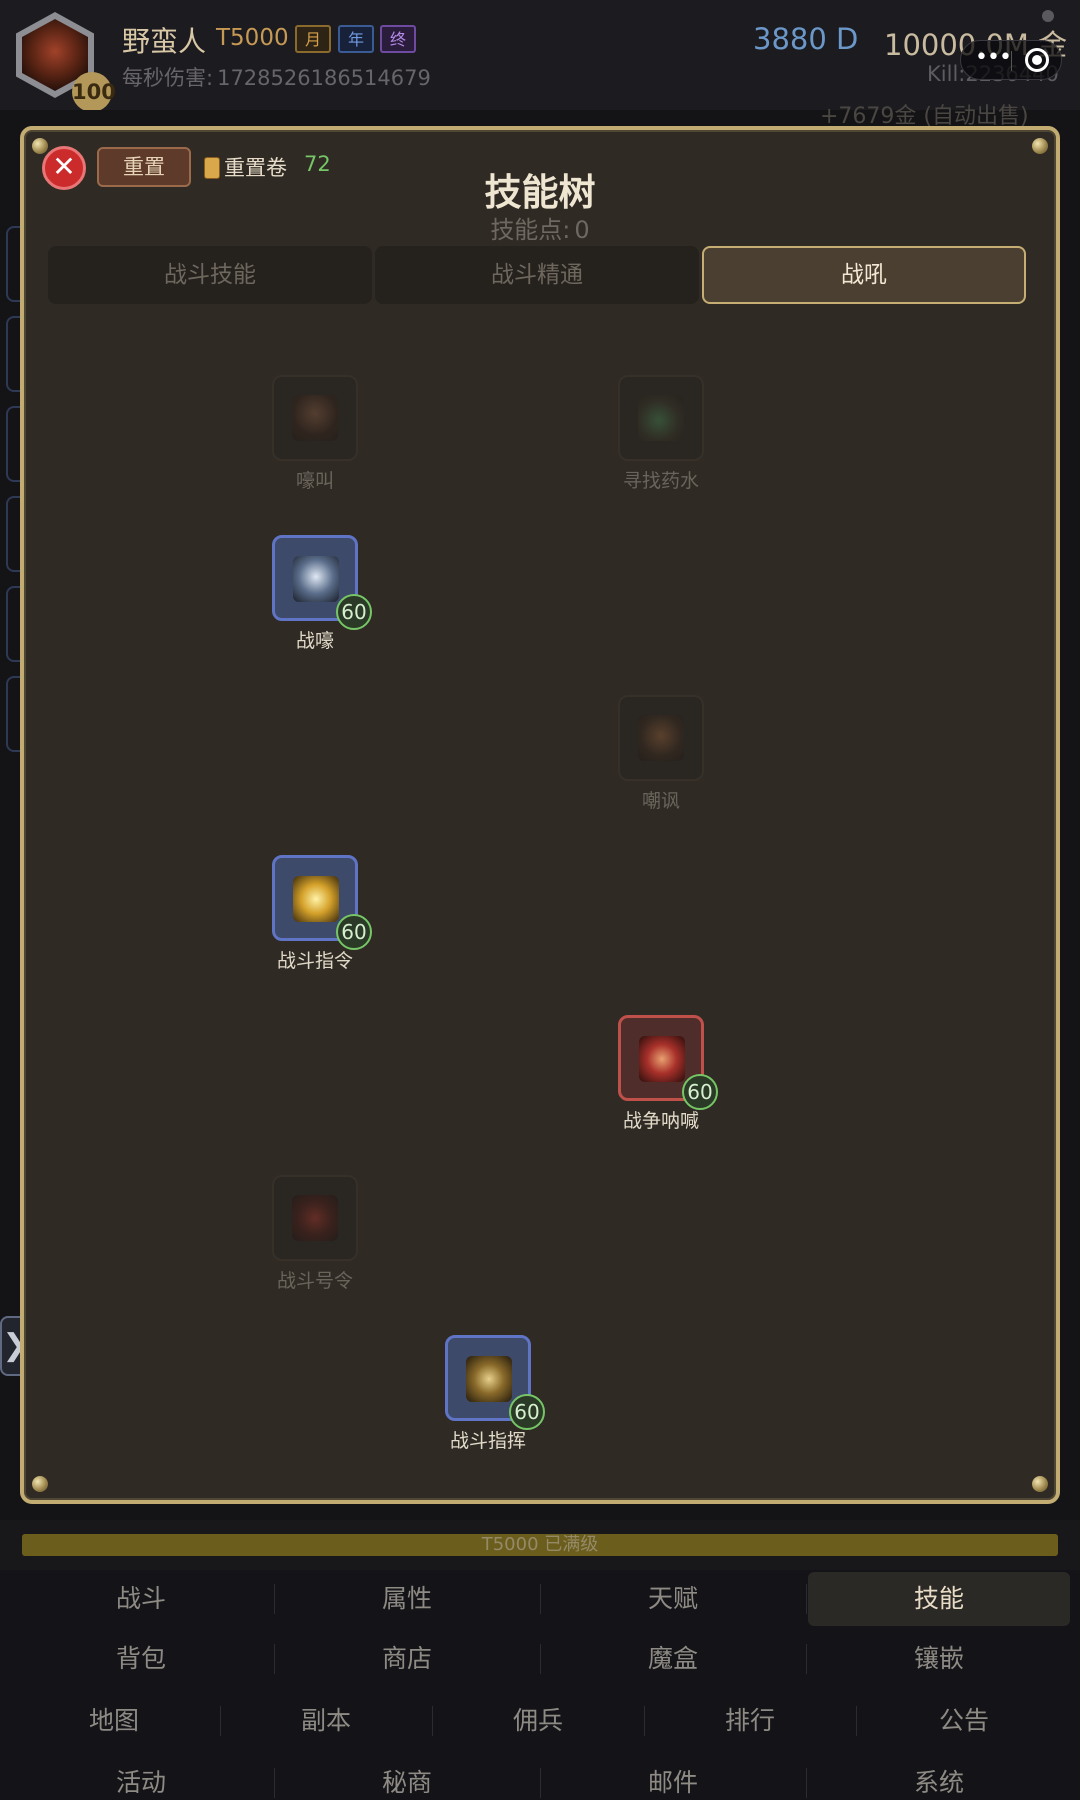  I want to click on skill-node-taunt, so click(661, 738).